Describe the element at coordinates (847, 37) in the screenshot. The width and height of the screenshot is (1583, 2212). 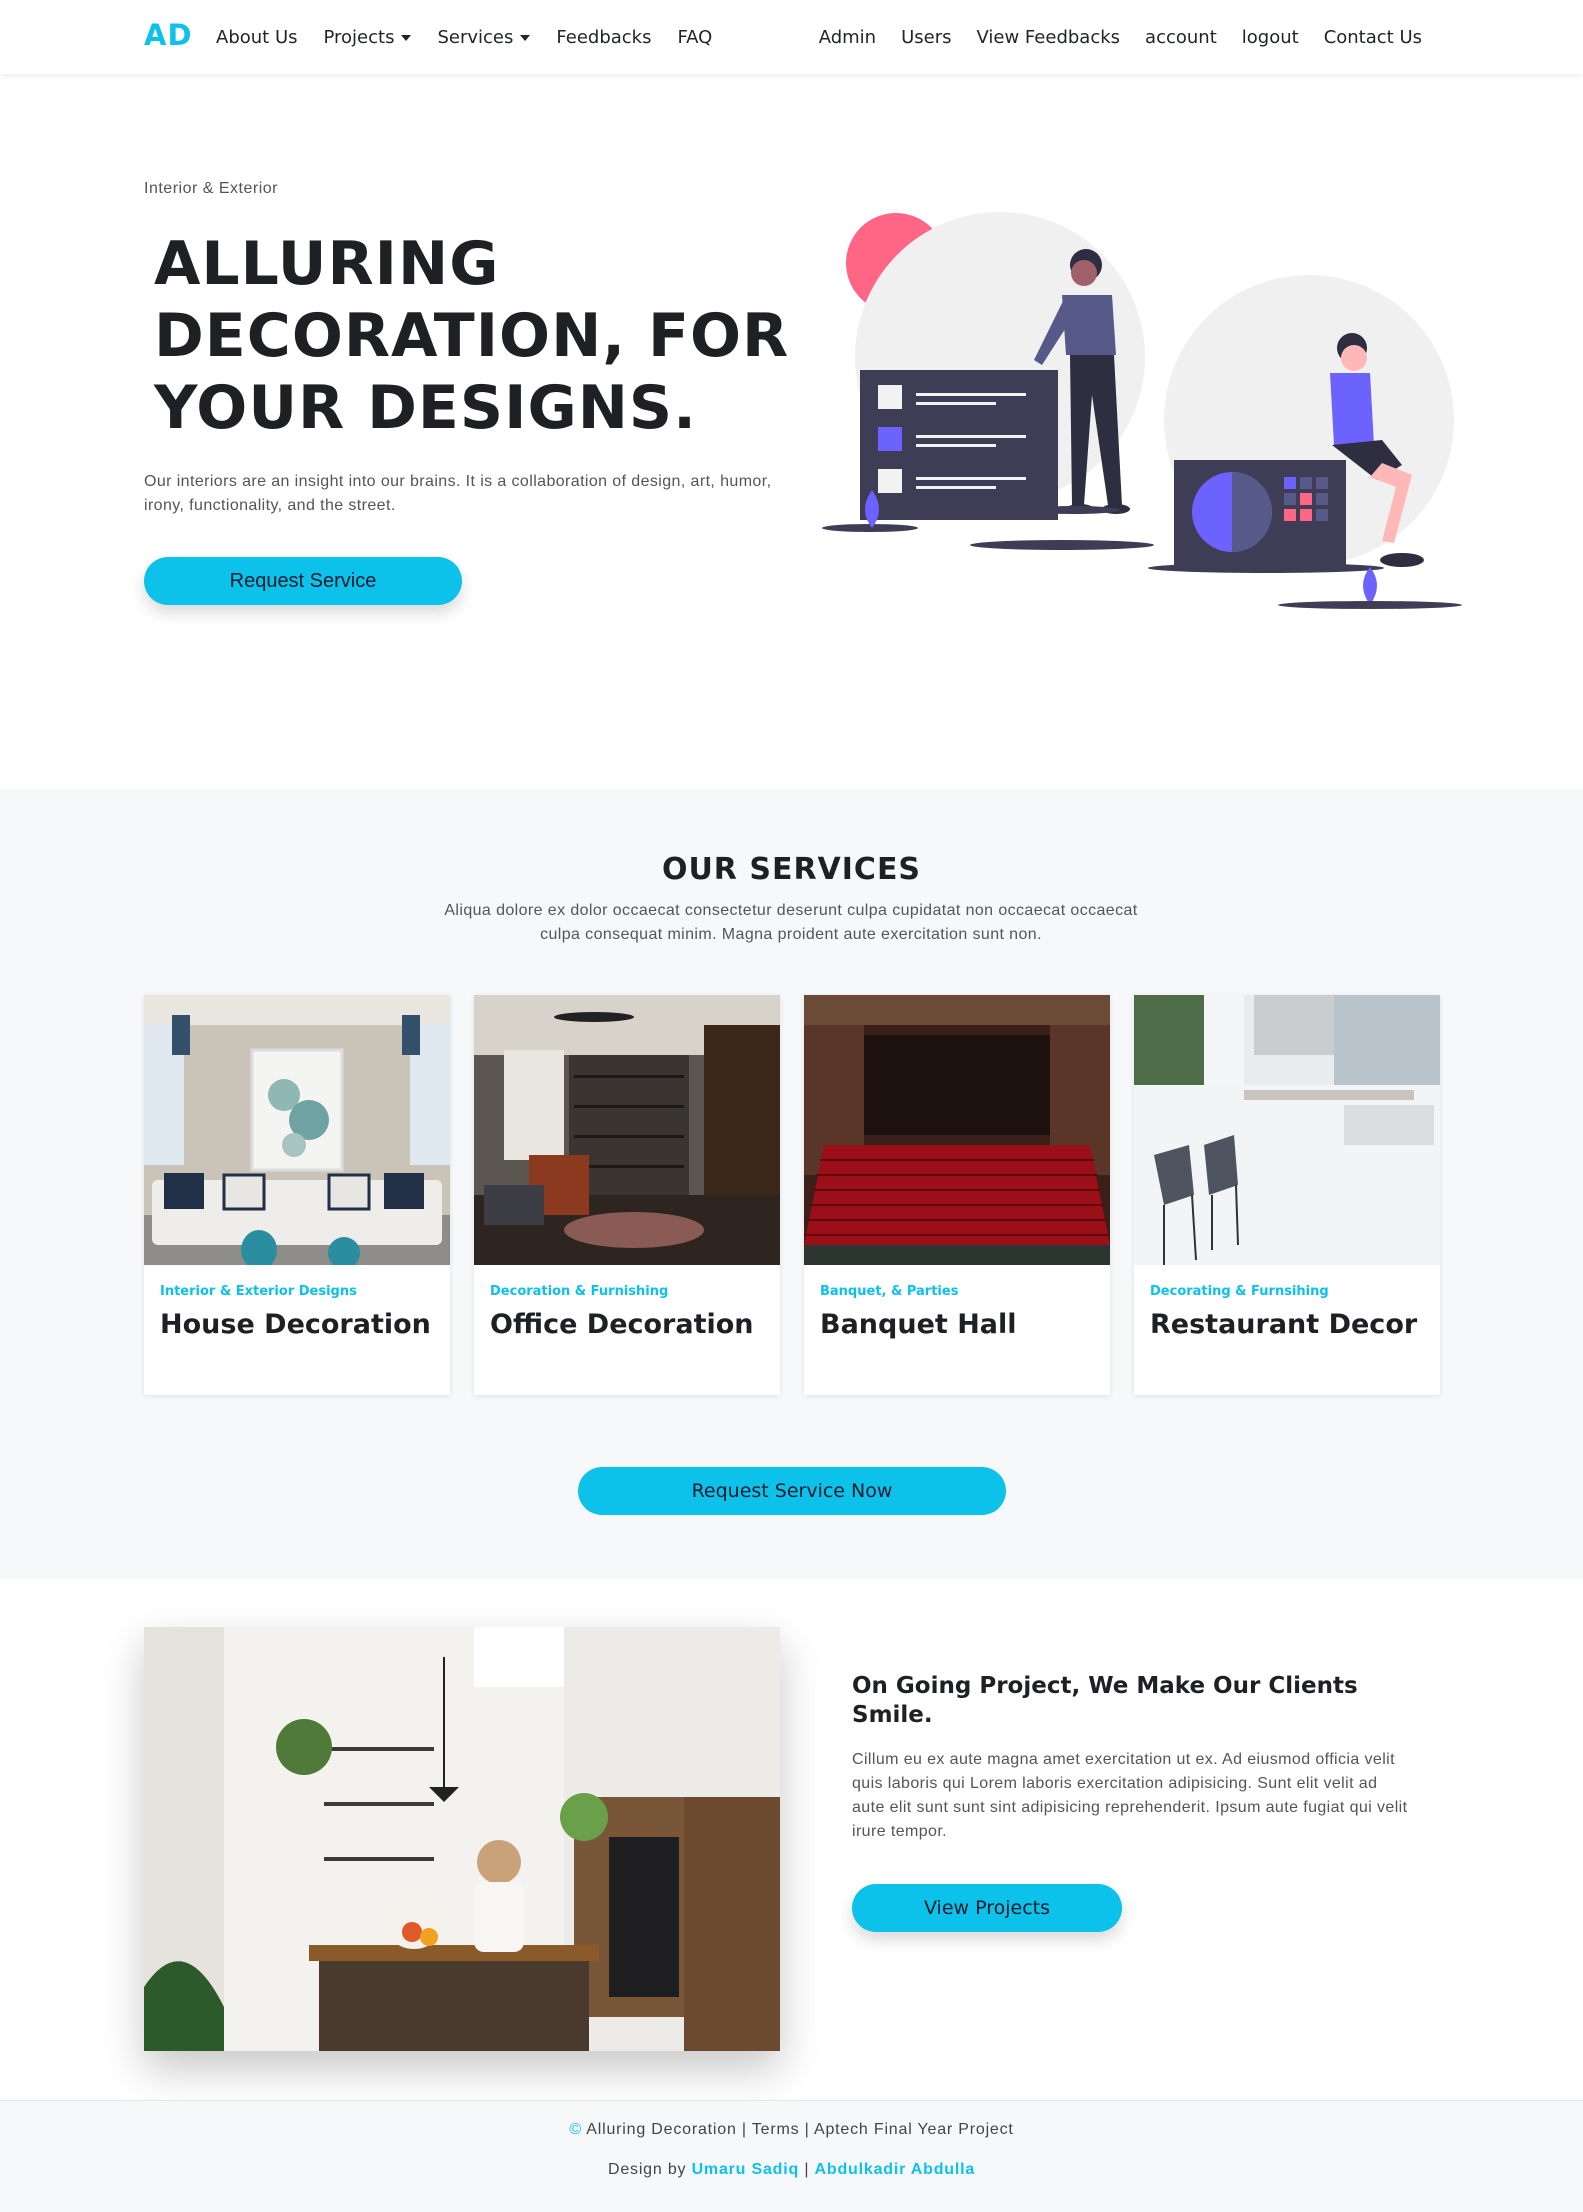
I see `nav-admin: Admin` at that location.